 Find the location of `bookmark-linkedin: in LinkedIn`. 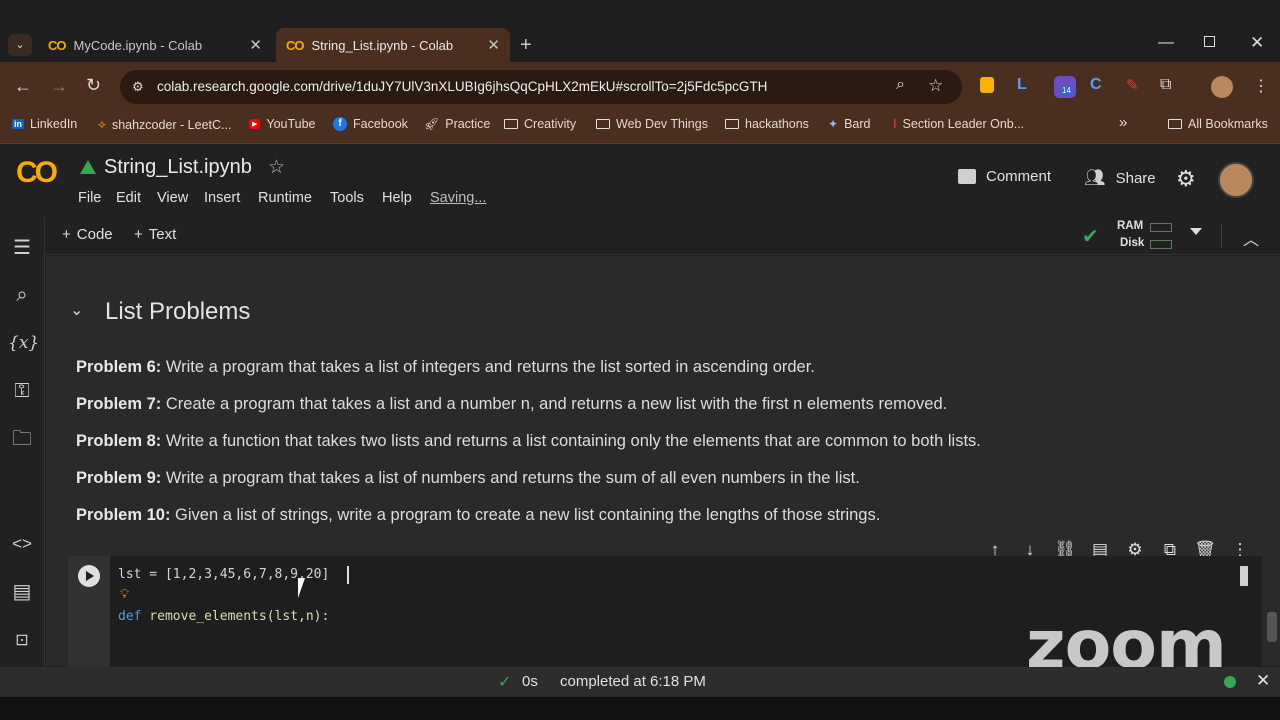

bookmark-linkedin: in LinkedIn is located at coordinates (44, 124).